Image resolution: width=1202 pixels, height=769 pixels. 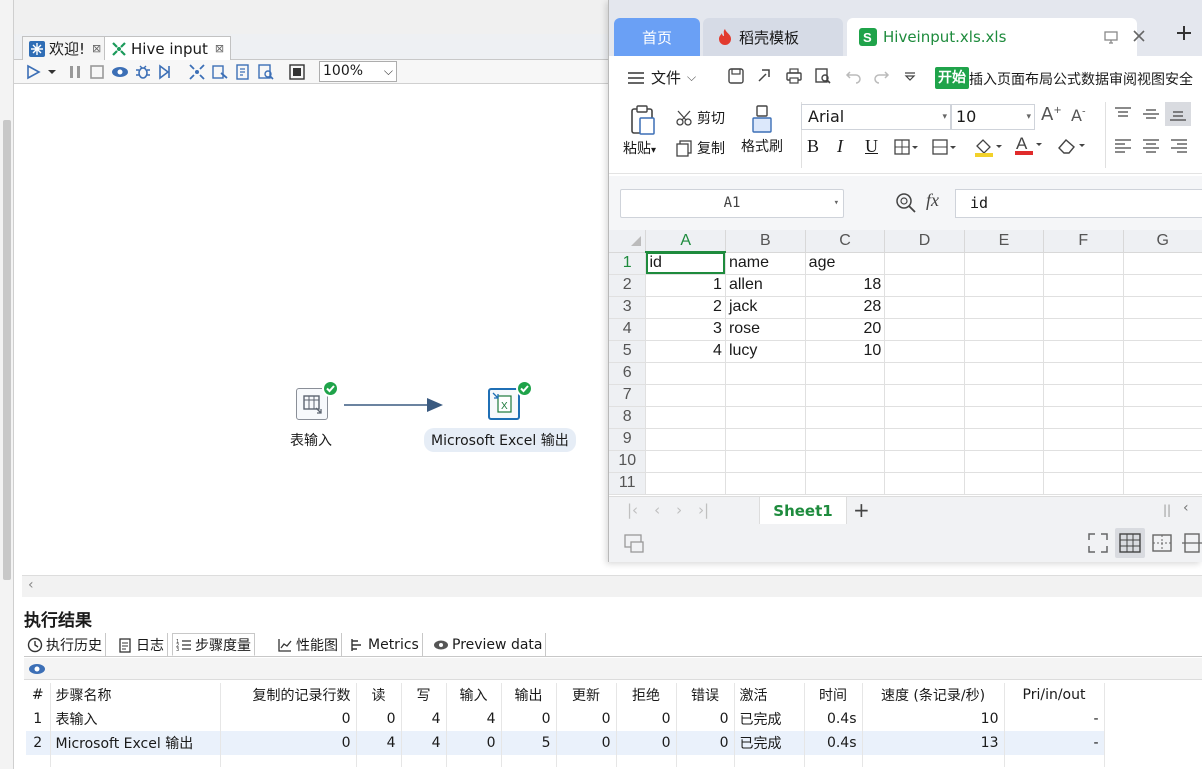 What do you see at coordinates (628, 329) in the screenshot?
I see `row-header: 4` at bounding box center [628, 329].